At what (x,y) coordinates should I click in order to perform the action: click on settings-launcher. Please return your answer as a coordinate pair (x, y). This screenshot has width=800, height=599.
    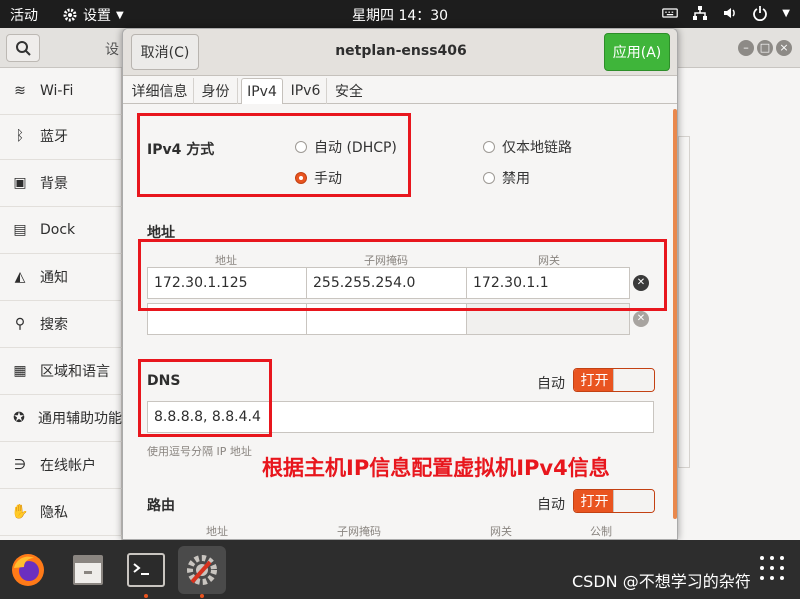
    Looking at the image, I should click on (202, 572).